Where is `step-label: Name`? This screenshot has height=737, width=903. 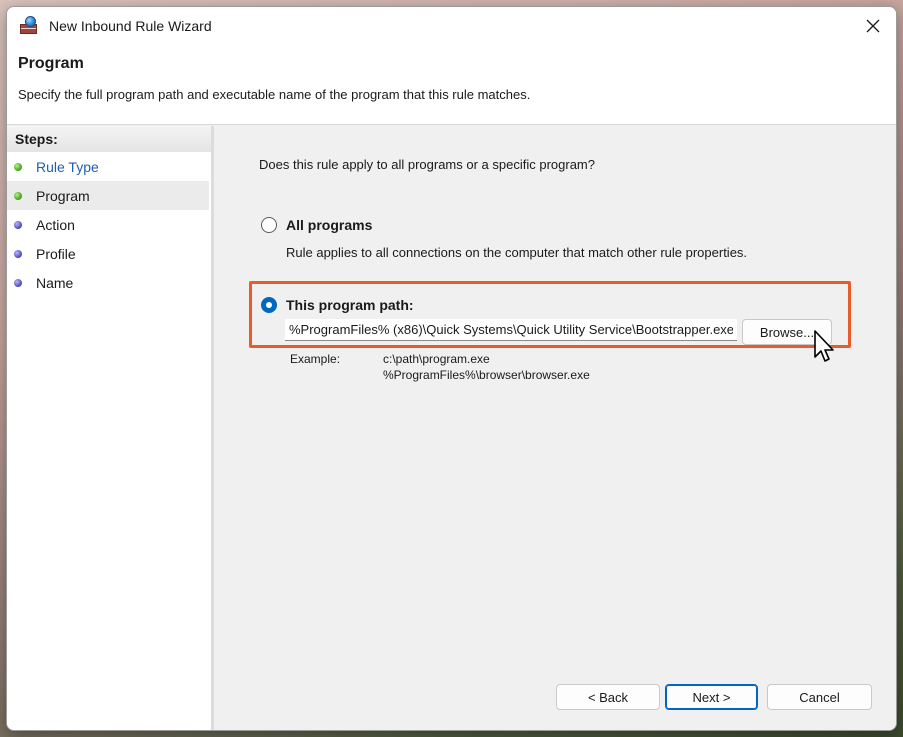
step-label: Name is located at coordinates (55, 282).